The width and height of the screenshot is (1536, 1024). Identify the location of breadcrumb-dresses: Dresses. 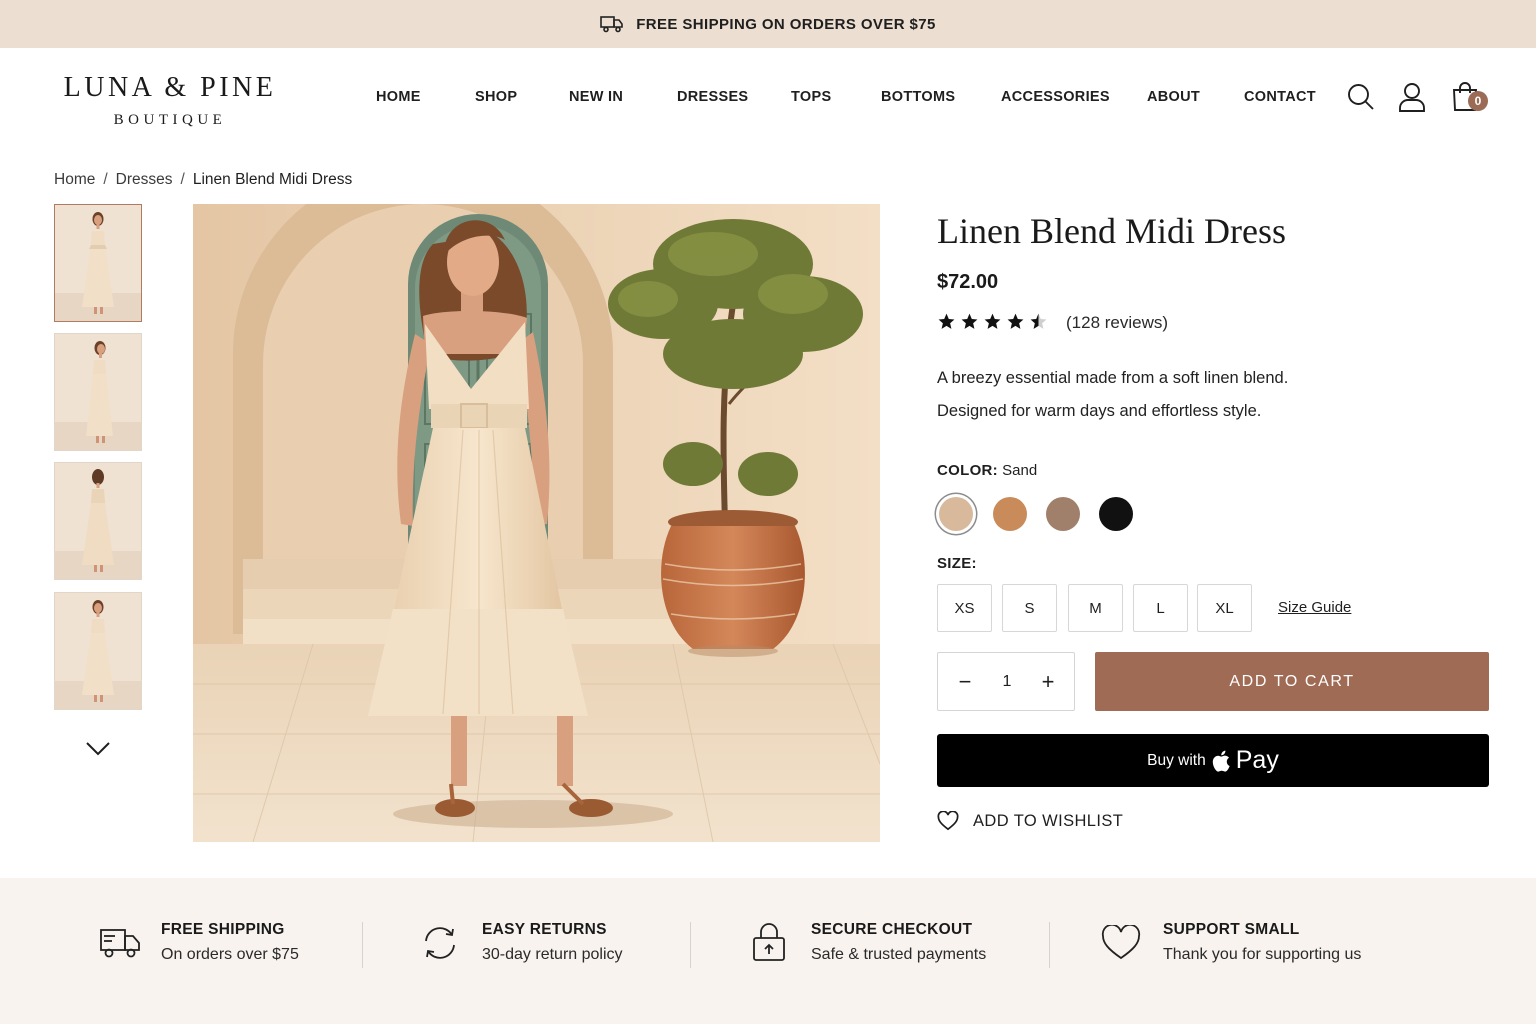
(144, 180).